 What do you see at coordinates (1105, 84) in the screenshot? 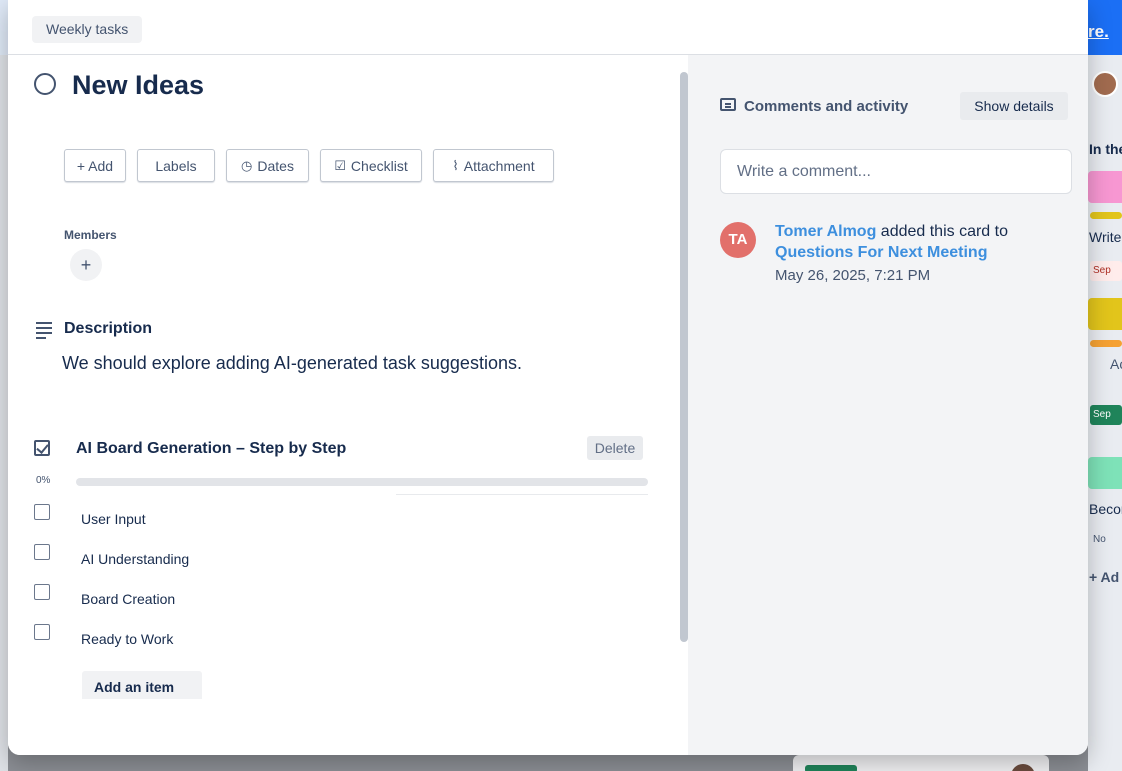
I see `board-member-avatar` at bounding box center [1105, 84].